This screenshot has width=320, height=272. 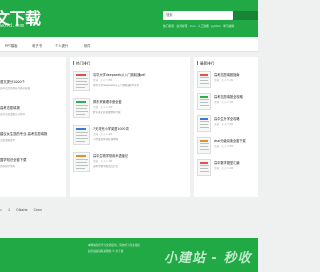 What do you see at coordinates (224, 146) in the screenshot?
I see `list-item-meta: 文档 · 大小 4.4M` at bounding box center [224, 146].